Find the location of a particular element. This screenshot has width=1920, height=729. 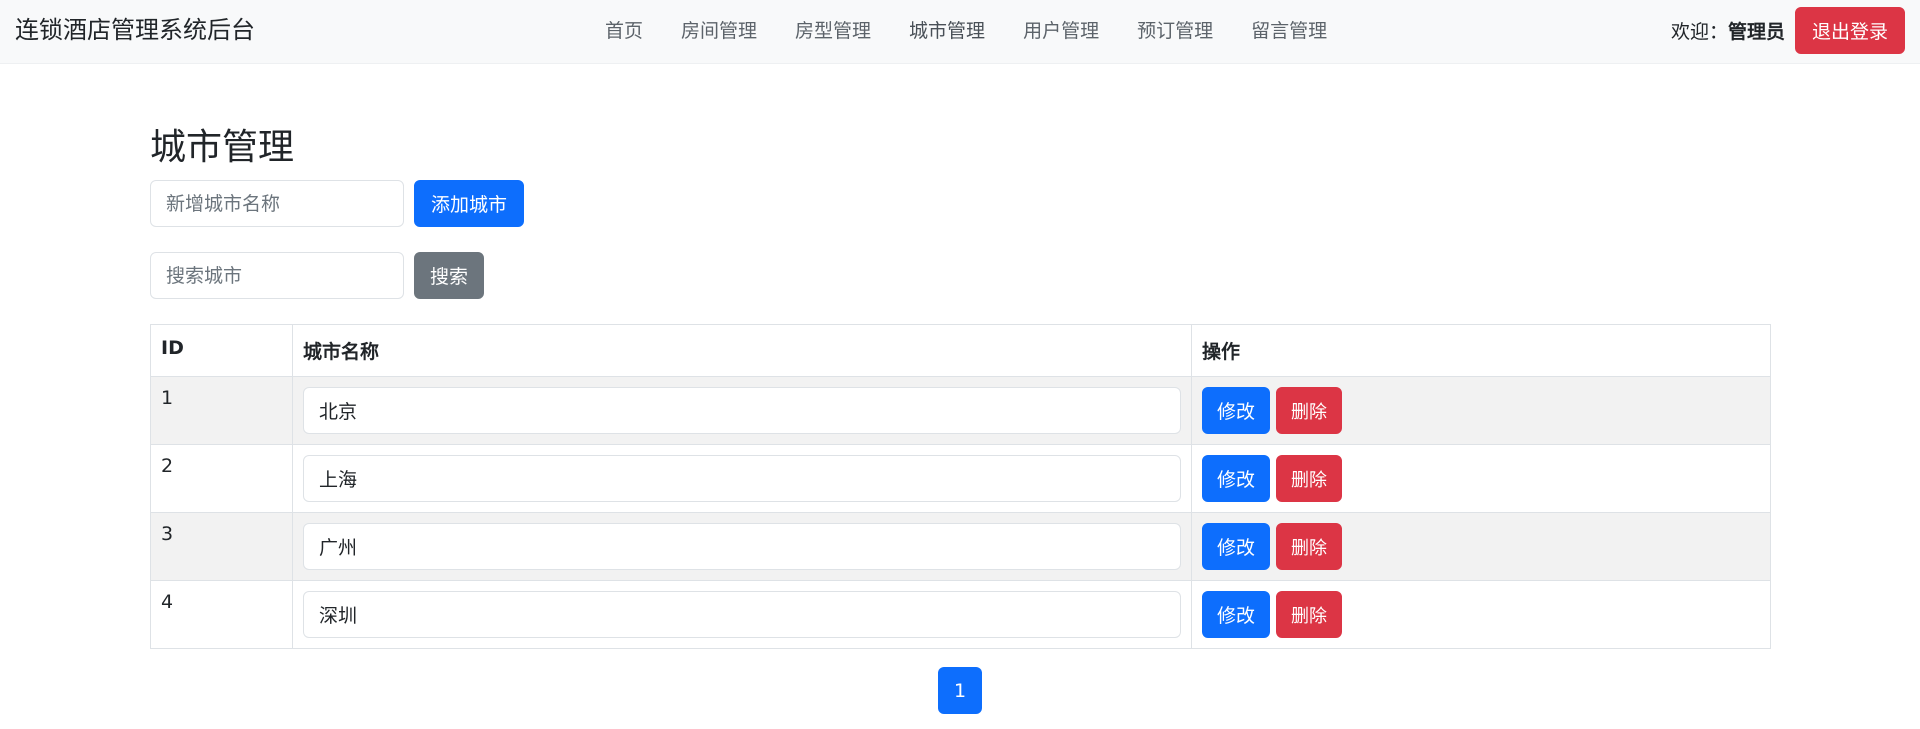

nav-links: 首页 房间管理 房型管理 城市管理 用户管理 预订管理 留言管理 is located at coordinates (966, 31).